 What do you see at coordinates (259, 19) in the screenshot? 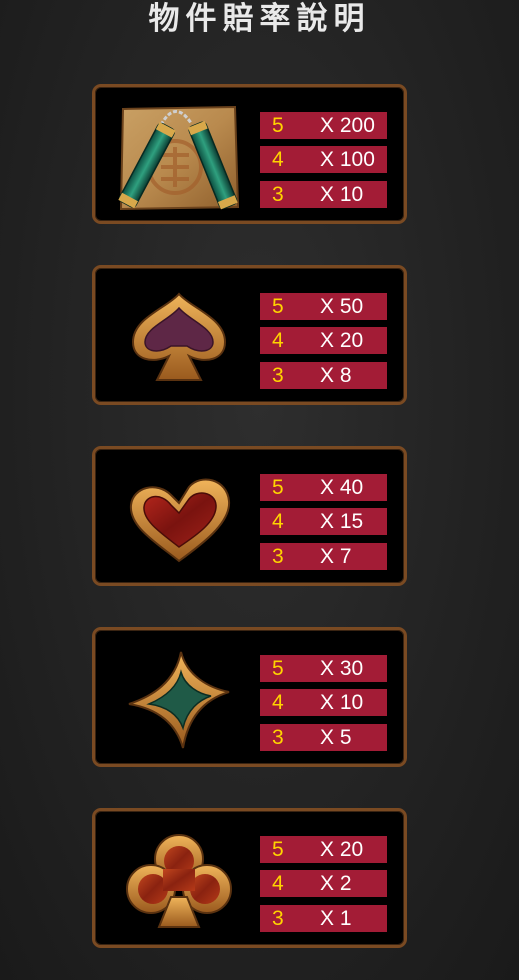
I see `page-title: 物件賠率說明` at bounding box center [259, 19].